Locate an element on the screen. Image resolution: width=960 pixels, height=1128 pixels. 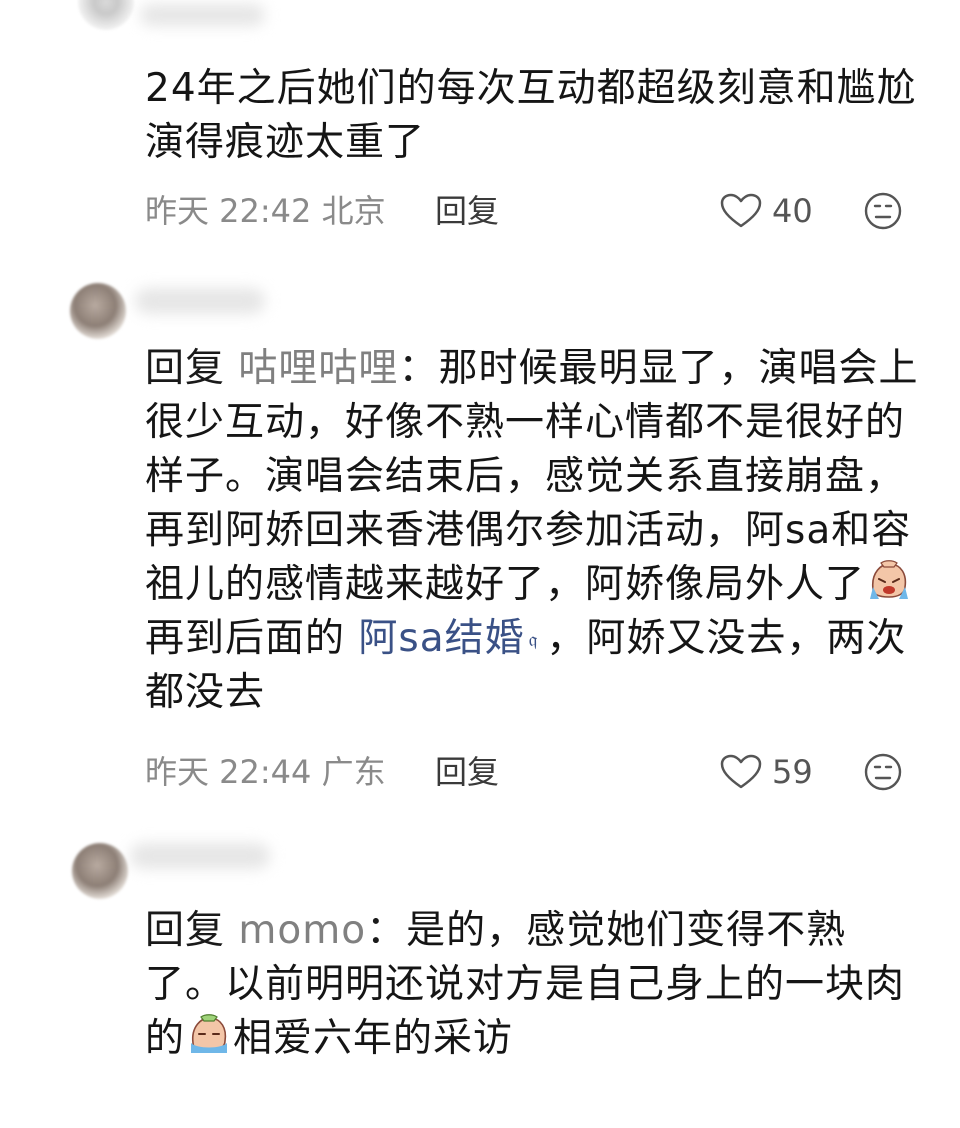
like-button: 40 is located at coordinates (766, 211).